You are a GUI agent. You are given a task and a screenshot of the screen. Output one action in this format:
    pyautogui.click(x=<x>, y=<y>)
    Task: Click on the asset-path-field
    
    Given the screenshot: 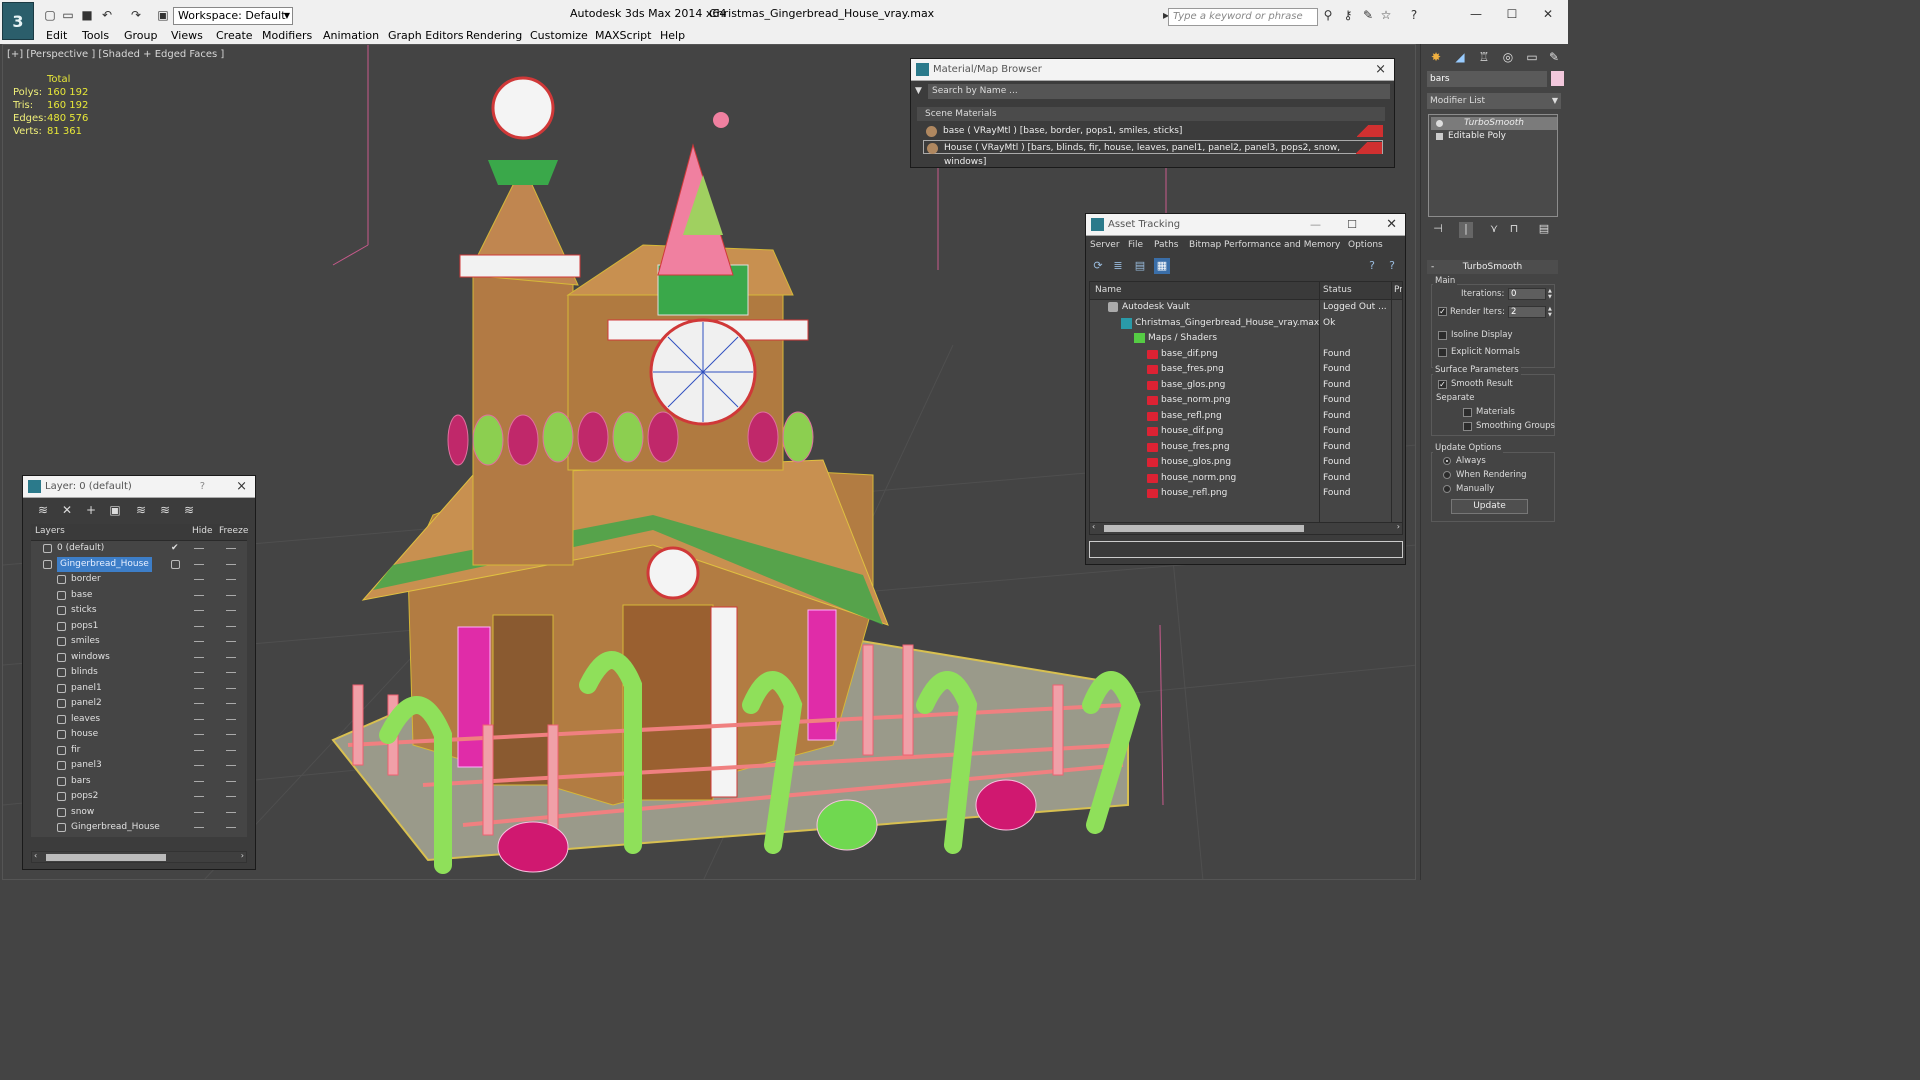 What is the action you would take?
    pyautogui.click(x=1246, y=549)
    